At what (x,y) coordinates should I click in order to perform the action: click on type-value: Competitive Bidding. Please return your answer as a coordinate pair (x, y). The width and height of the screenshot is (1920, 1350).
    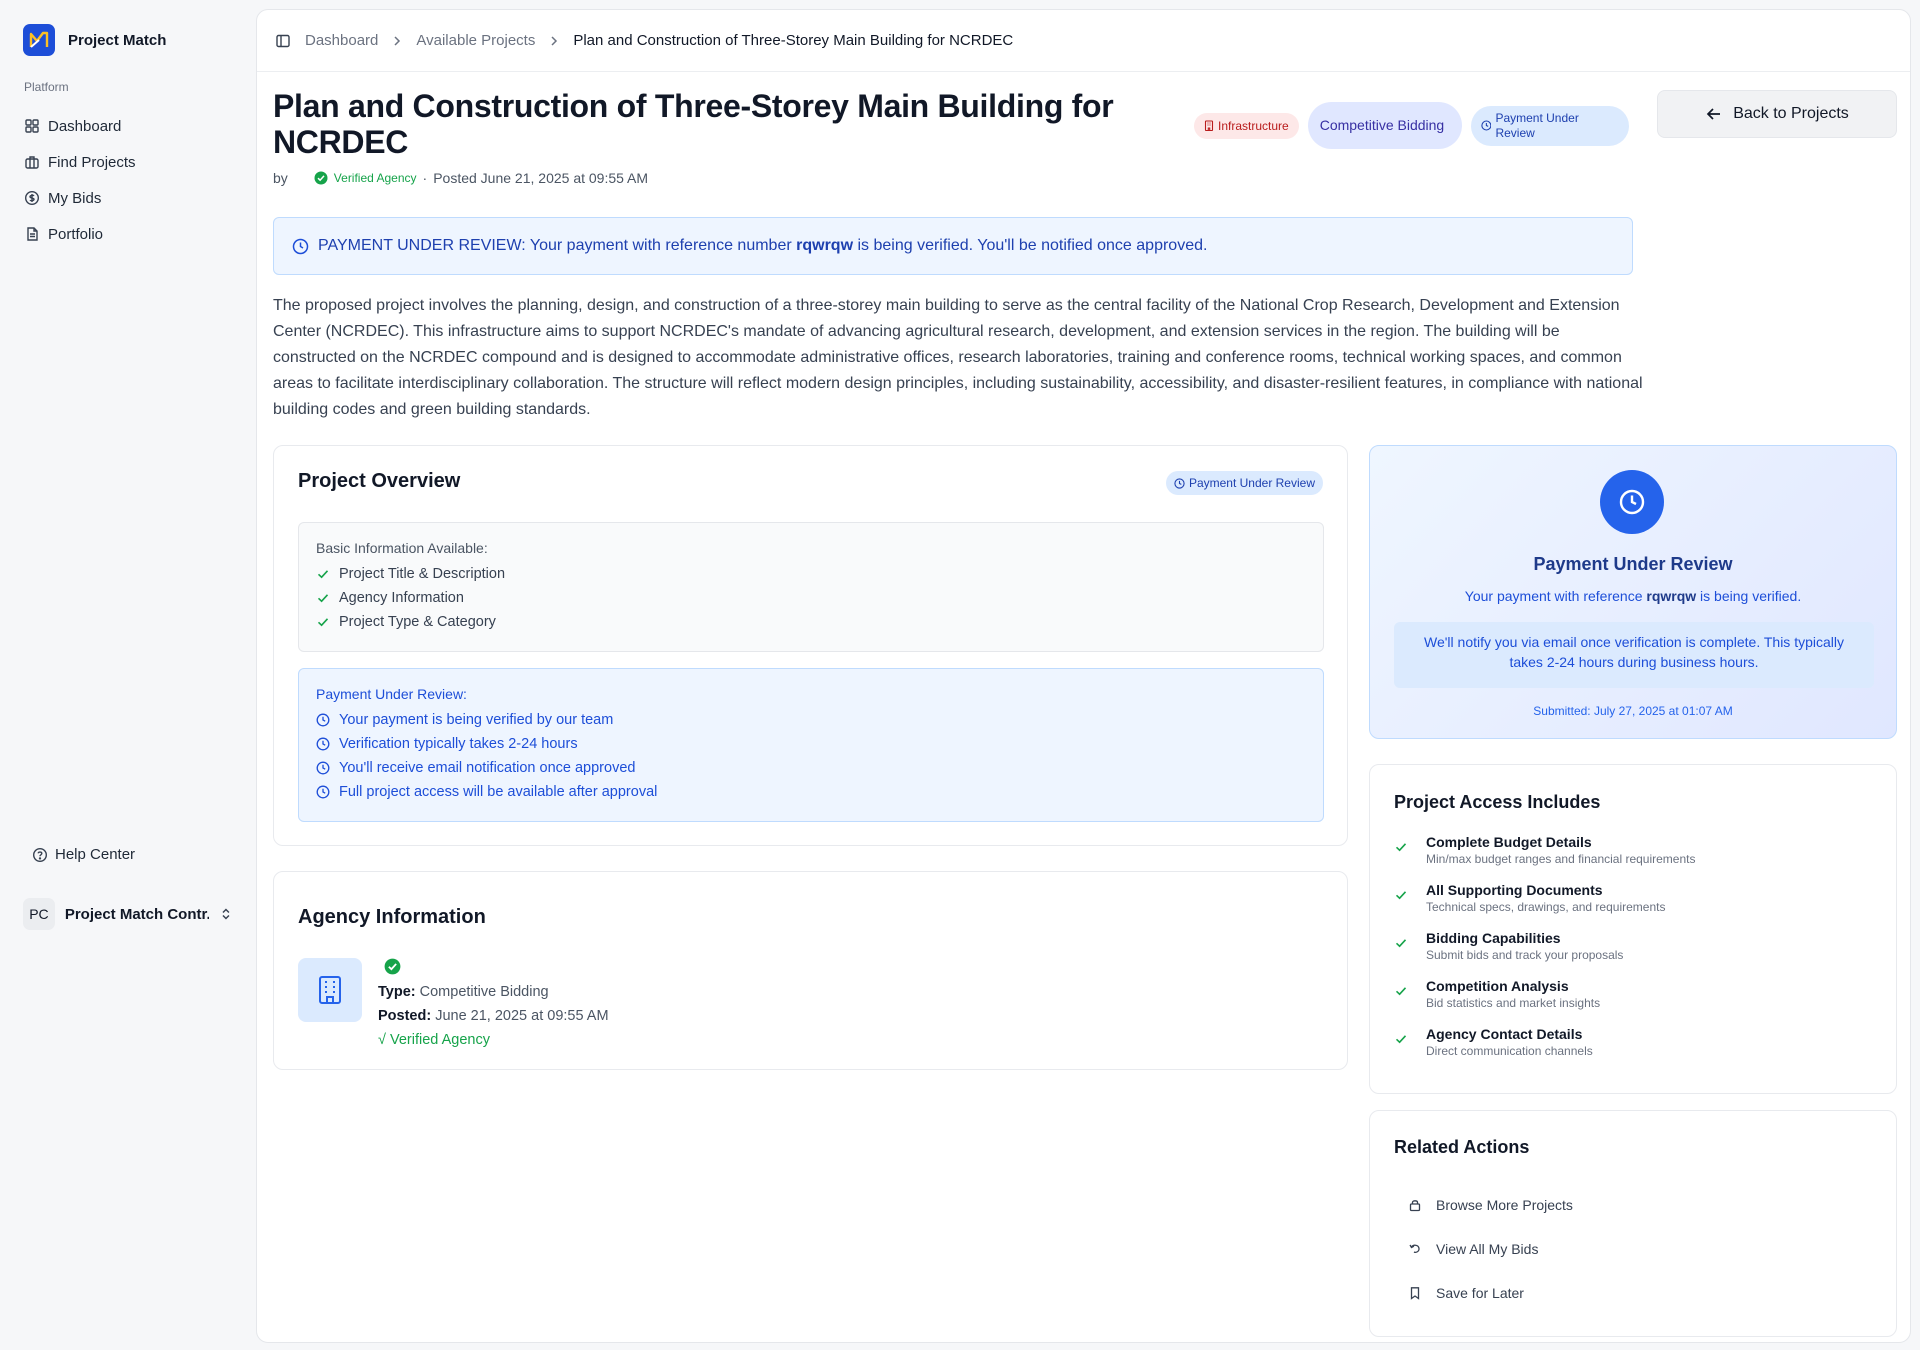
    Looking at the image, I should click on (484, 992).